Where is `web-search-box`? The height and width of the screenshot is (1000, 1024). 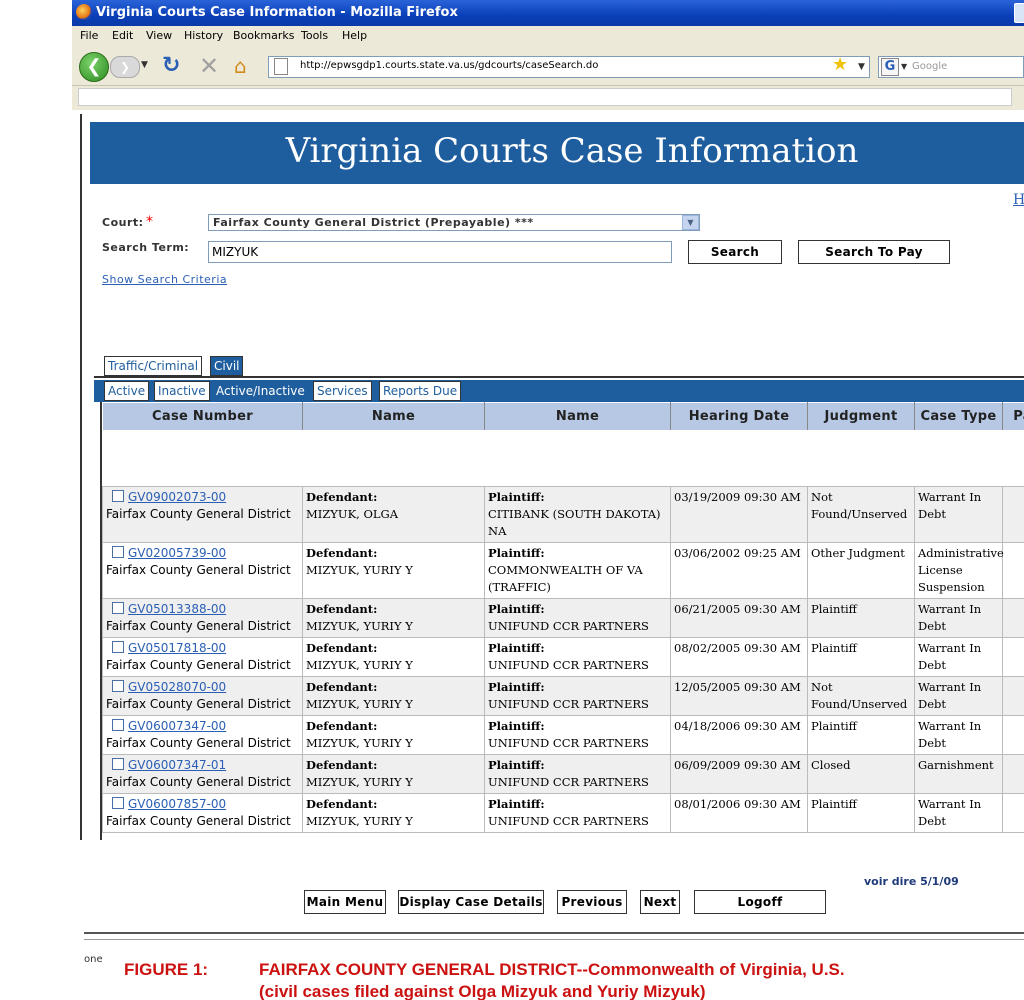
web-search-box is located at coordinates (951, 67).